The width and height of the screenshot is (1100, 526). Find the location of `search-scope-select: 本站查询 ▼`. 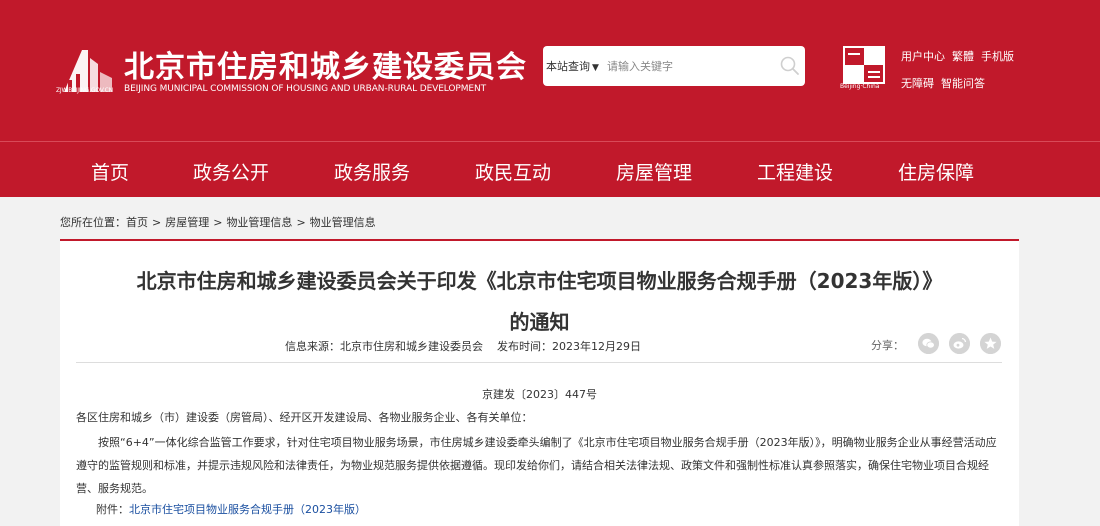

search-scope-select: 本站查询 ▼ is located at coordinates (572, 66).